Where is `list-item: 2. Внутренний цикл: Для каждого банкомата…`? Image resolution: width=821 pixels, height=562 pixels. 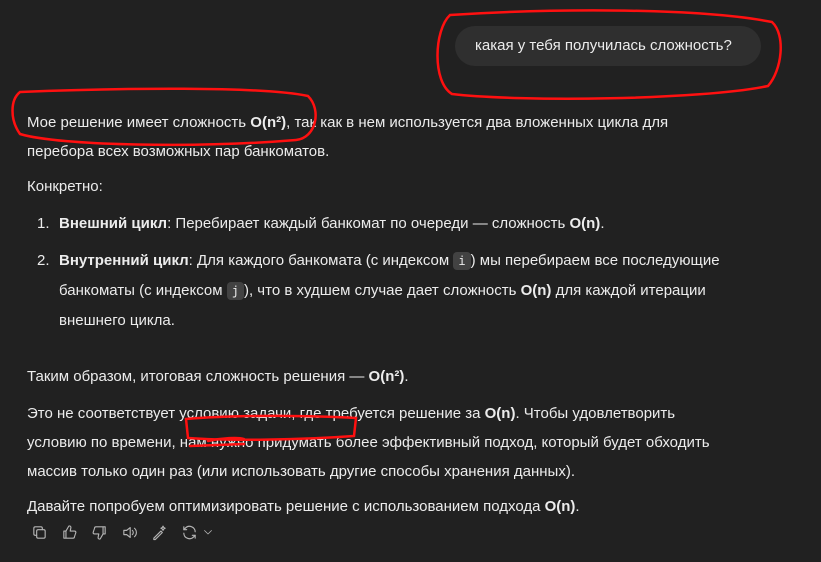 list-item: 2. Внутренний цикл: Для каждого банкомата… is located at coordinates (378, 290).